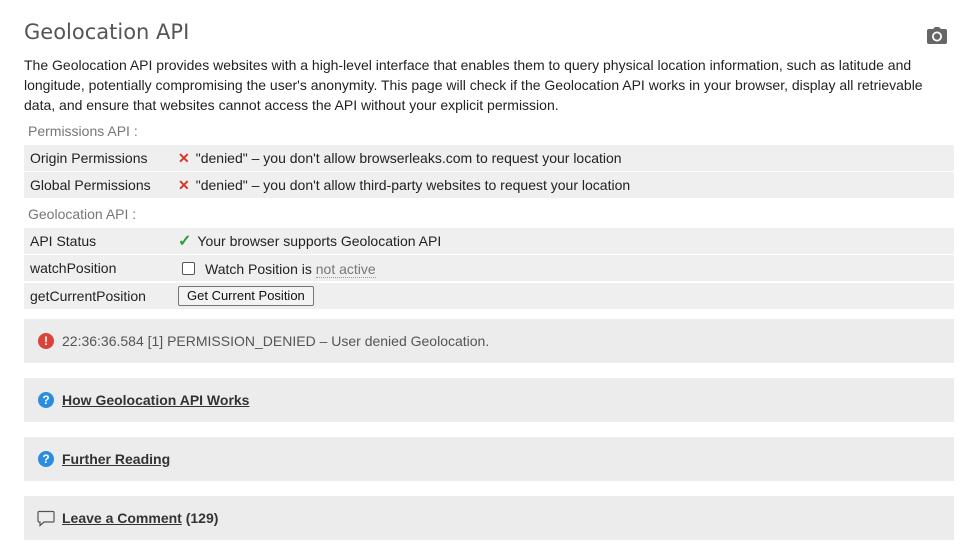 Image resolution: width=980 pixels, height=560 pixels. I want to click on origin-permissions-key: Origin Permissions, so click(89, 158).